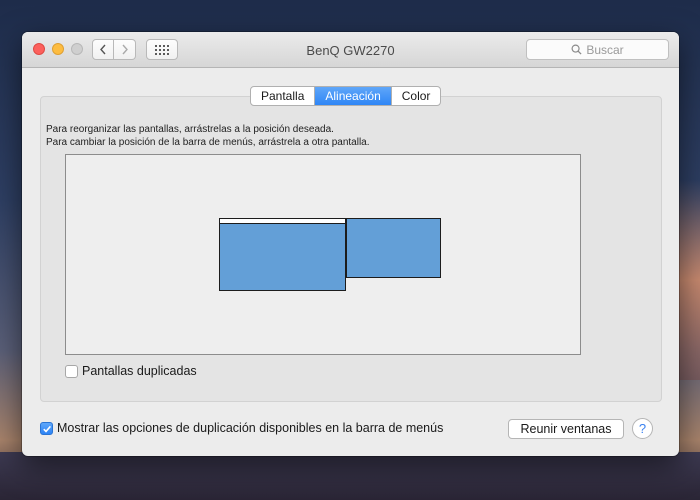  What do you see at coordinates (416, 96) in the screenshot?
I see `tab-color: Color` at bounding box center [416, 96].